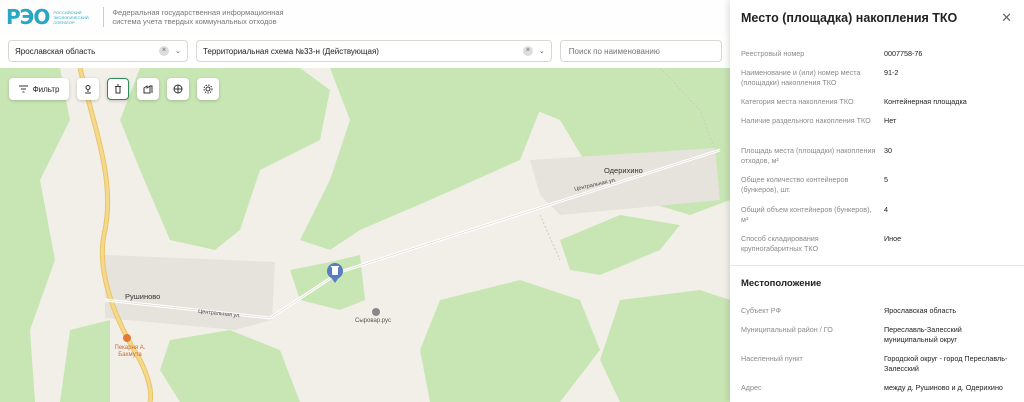 The width and height of the screenshot is (1024, 402). Describe the element at coordinates (806, 120) in the screenshot. I see `detail-key: Наличие раздельного накопления ТКО` at that location.